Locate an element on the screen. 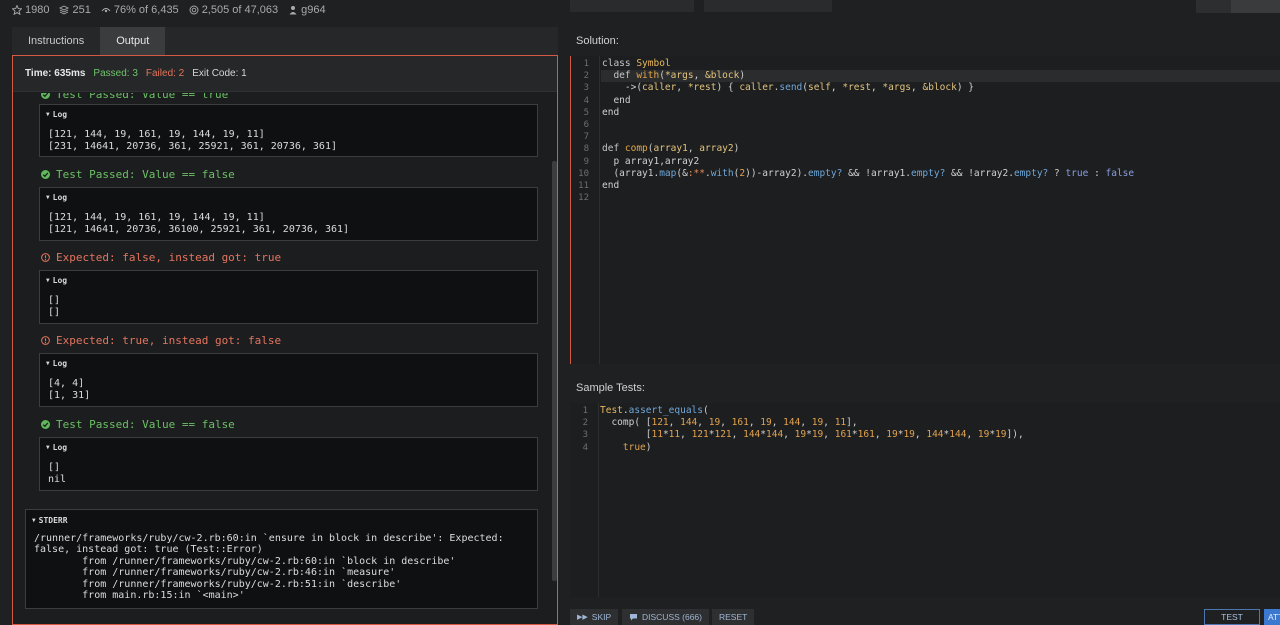 Image resolution: width=1280 pixels, height=625 pixels. line-number: 10 is located at coordinates (583, 173).